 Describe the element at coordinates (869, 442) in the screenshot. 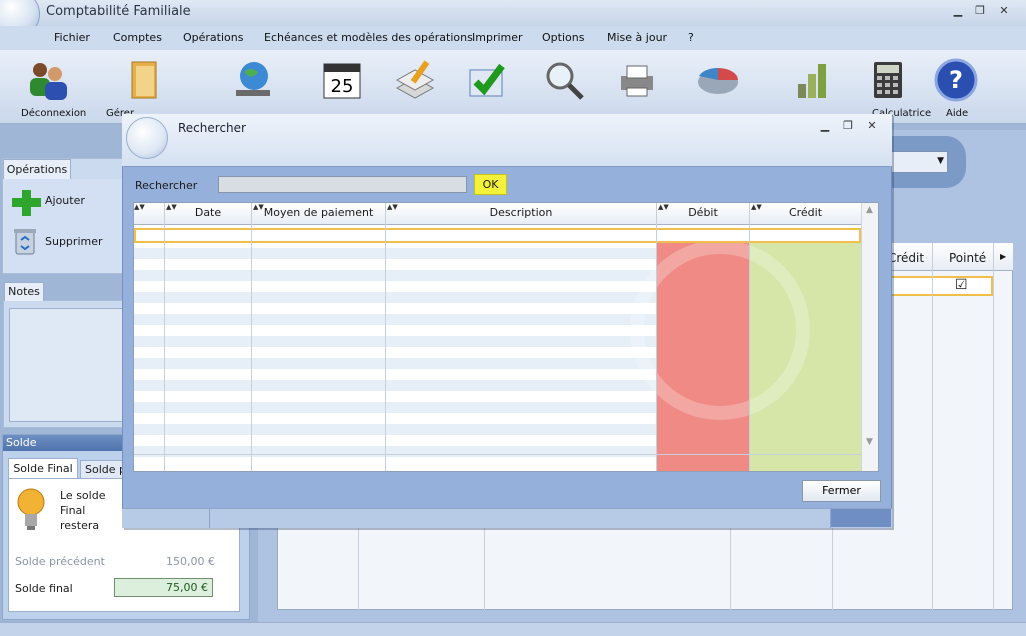

I see `scroll-down-icon: ▼` at that location.